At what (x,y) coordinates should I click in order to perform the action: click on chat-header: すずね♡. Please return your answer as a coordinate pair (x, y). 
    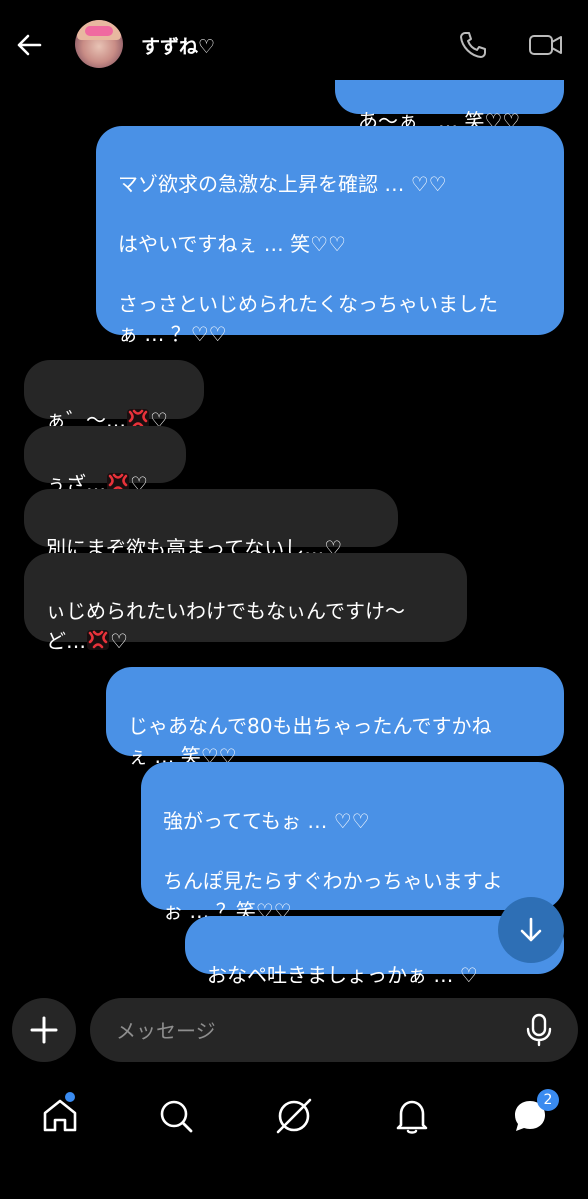
    Looking at the image, I should click on (294, 40).